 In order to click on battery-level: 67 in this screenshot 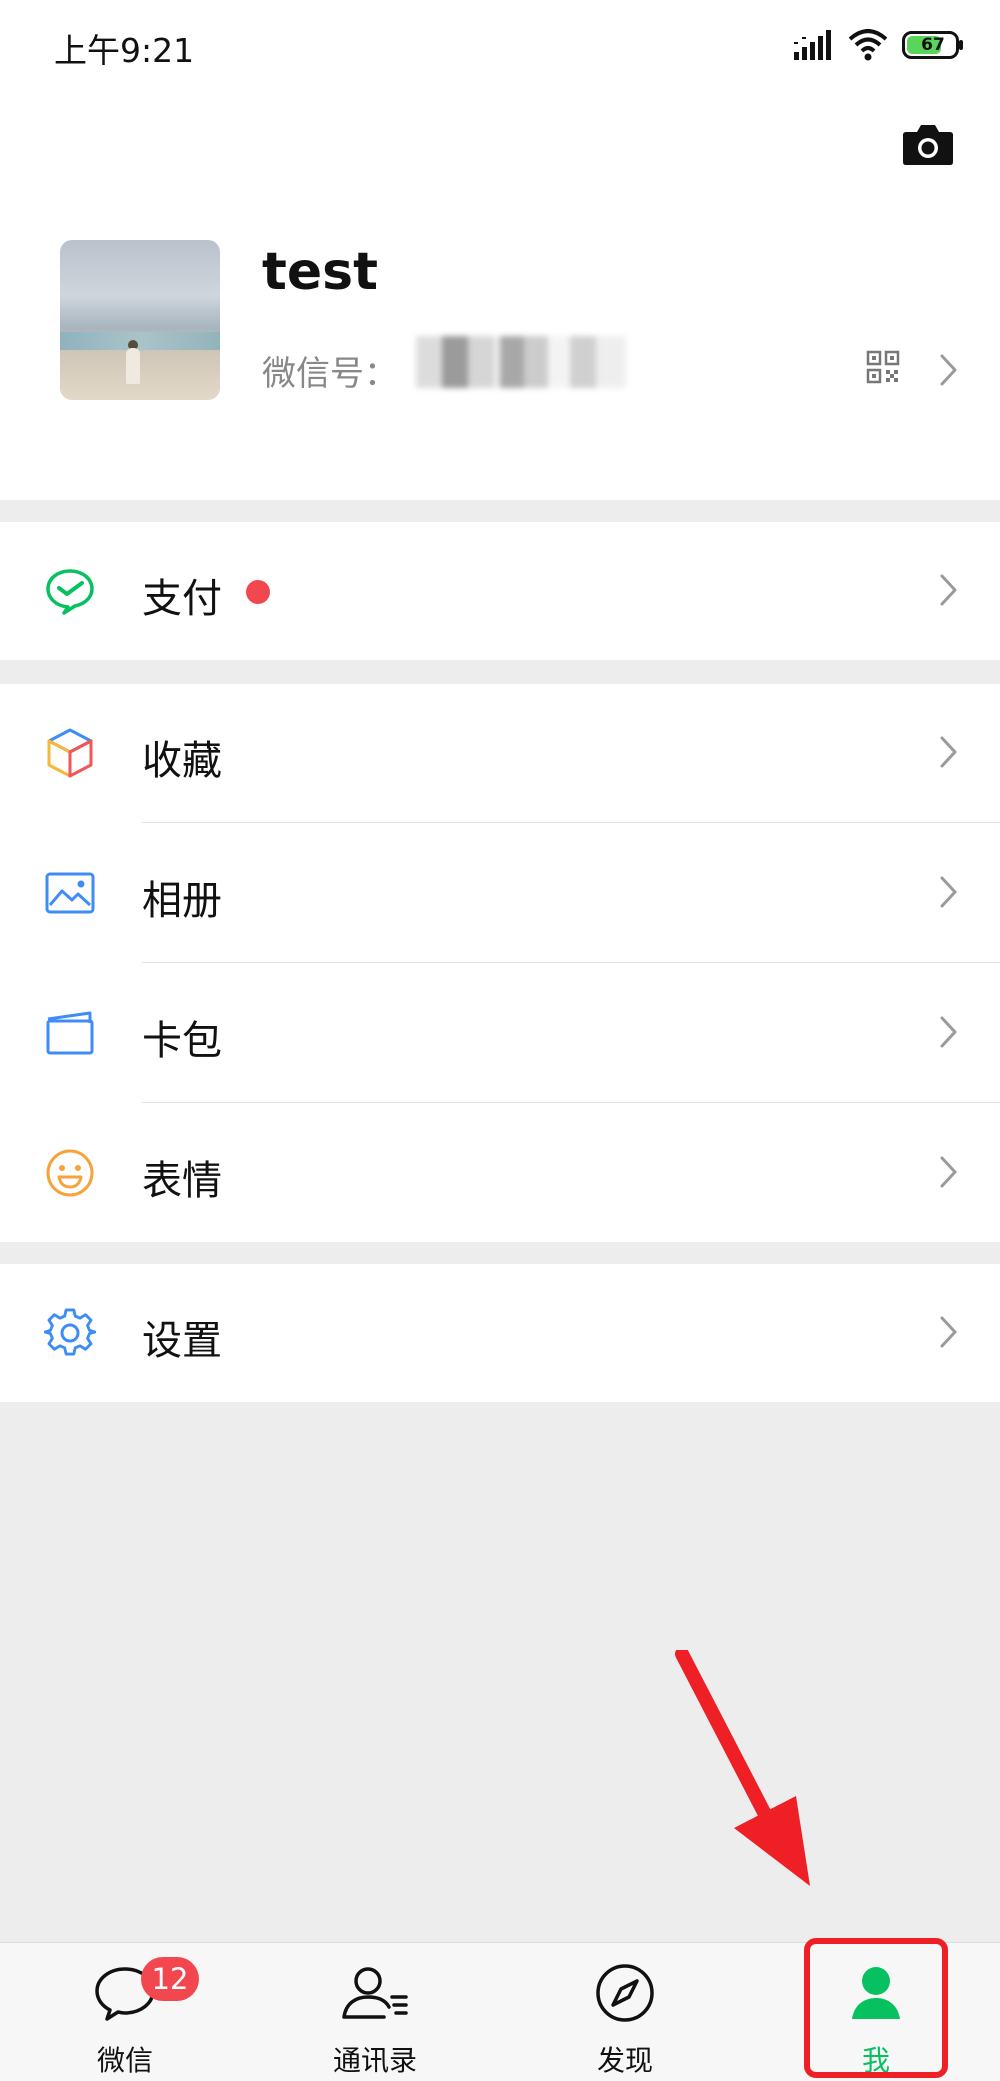, I will do `click(933, 45)`.